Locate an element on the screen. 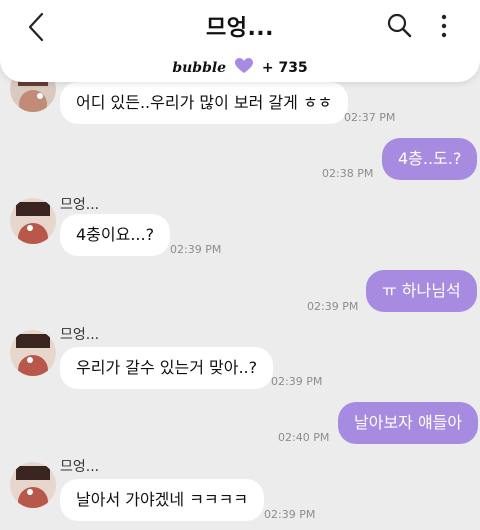  bubble-count: + 735 is located at coordinates (284, 68).